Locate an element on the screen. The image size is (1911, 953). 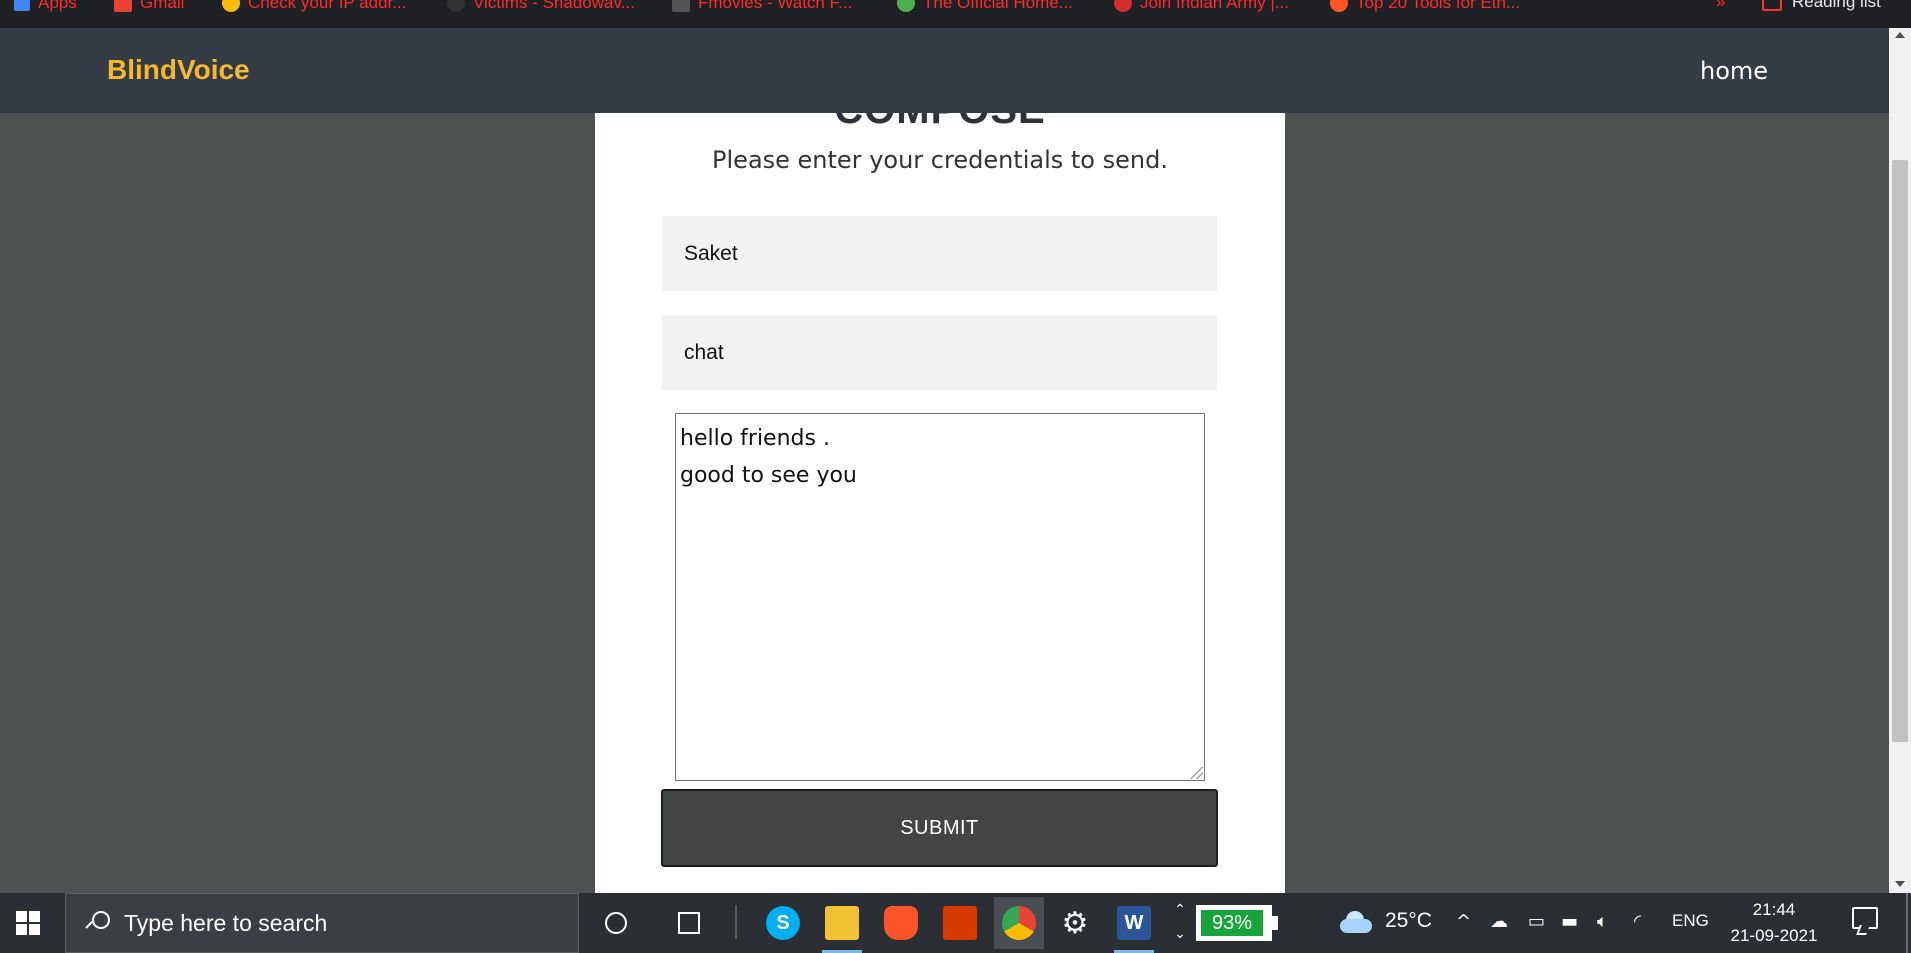
task-view-icon is located at coordinates (689, 923).